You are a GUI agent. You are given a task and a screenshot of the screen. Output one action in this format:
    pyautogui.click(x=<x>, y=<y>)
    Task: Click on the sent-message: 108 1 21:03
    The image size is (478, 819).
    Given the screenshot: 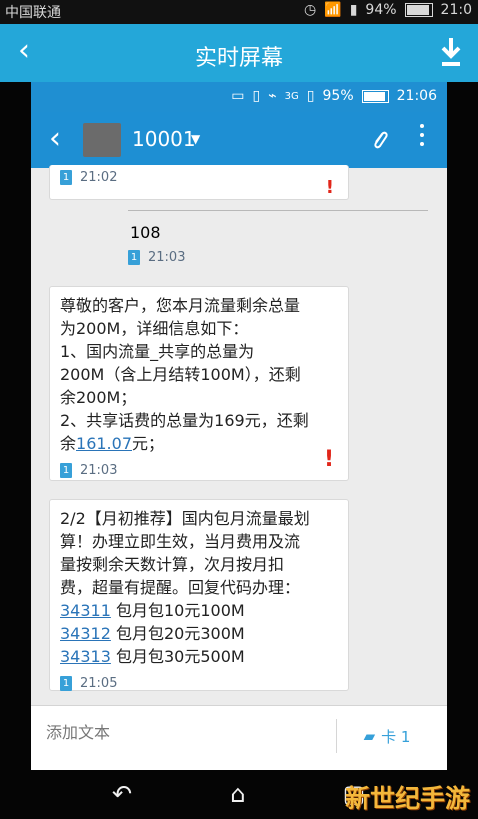 What is the action you would take?
    pyautogui.click(x=278, y=242)
    